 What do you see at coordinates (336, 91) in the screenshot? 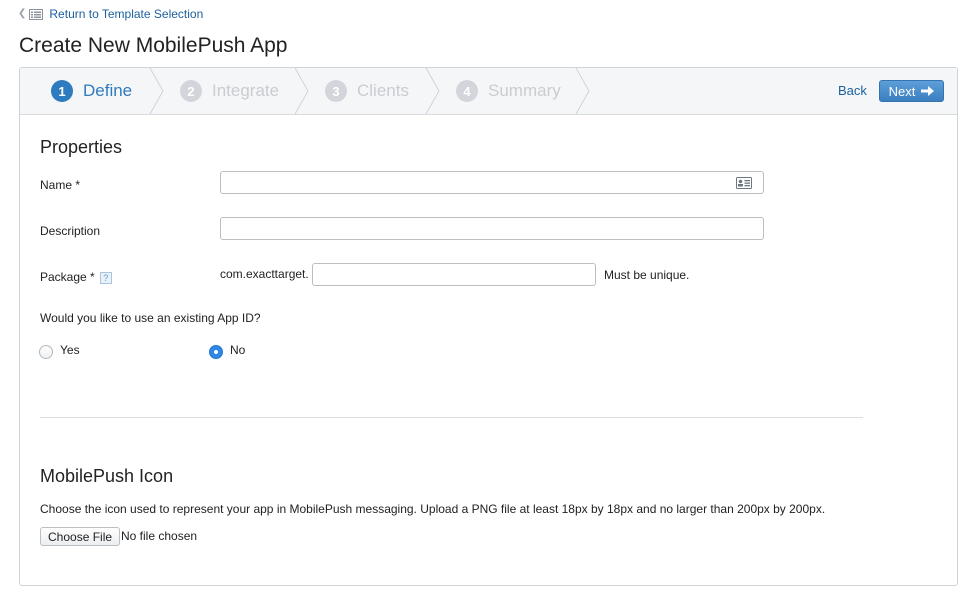
I see `step-number: 3` at bounding box center [336, 91].